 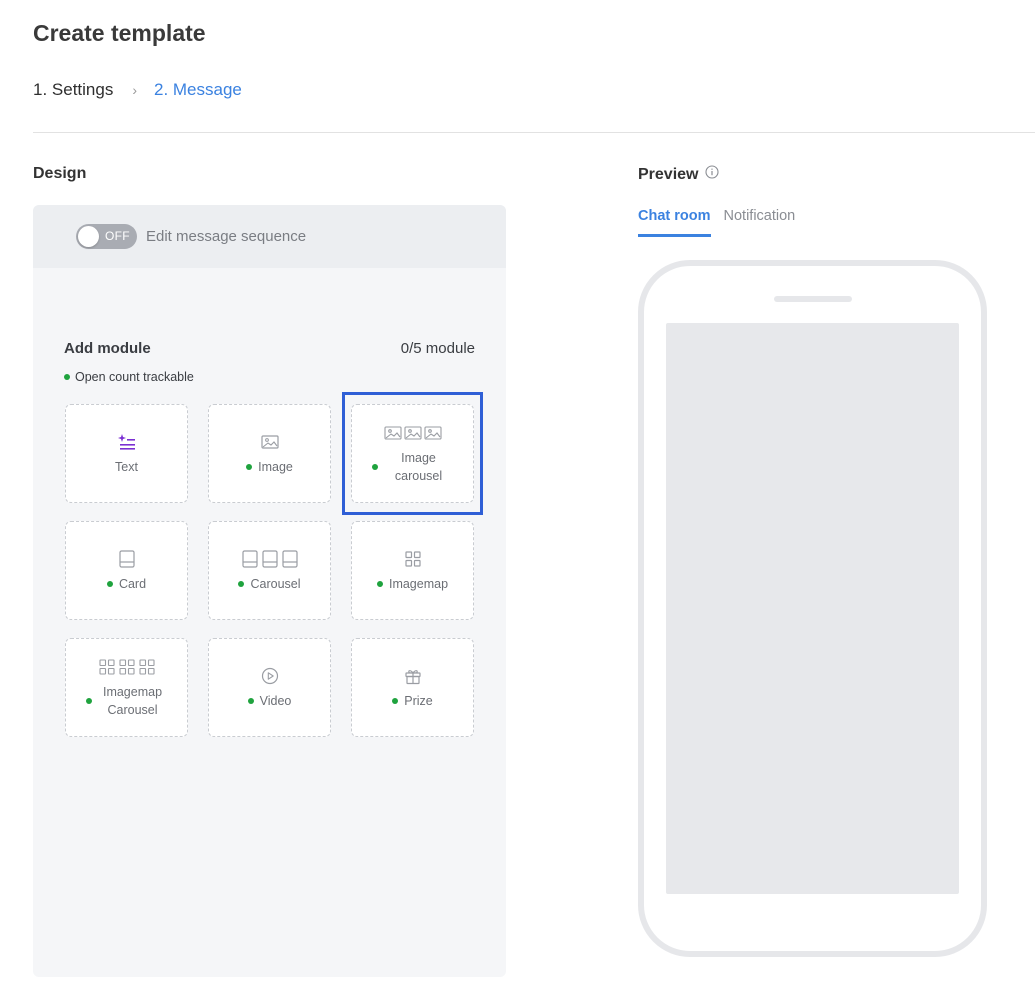 What do you see at coordinates (534, 132) in the screenshot?
I see `header-divider` at bounding box center [534, 132].